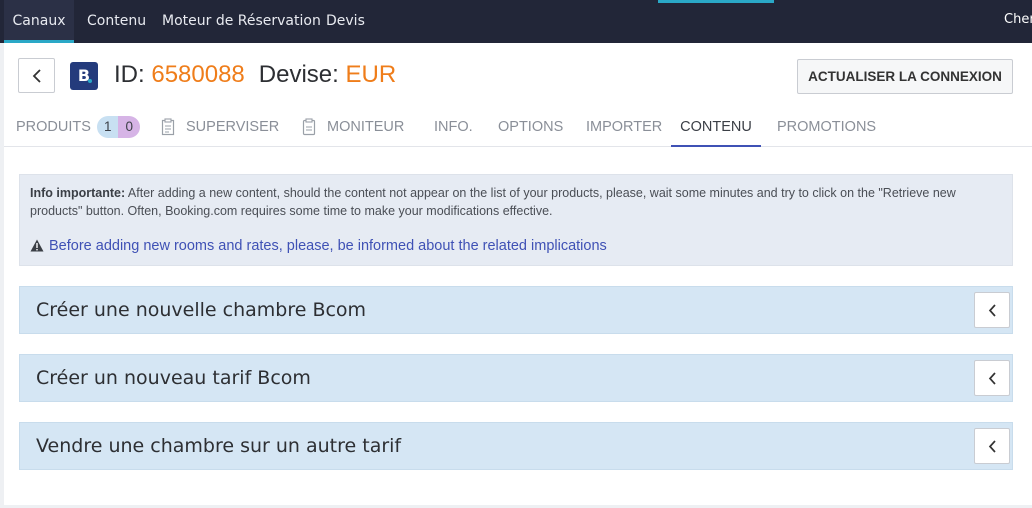  I want to click on nav-item-moteur-reservation: Moteur de Réservation, so click(241, 21).